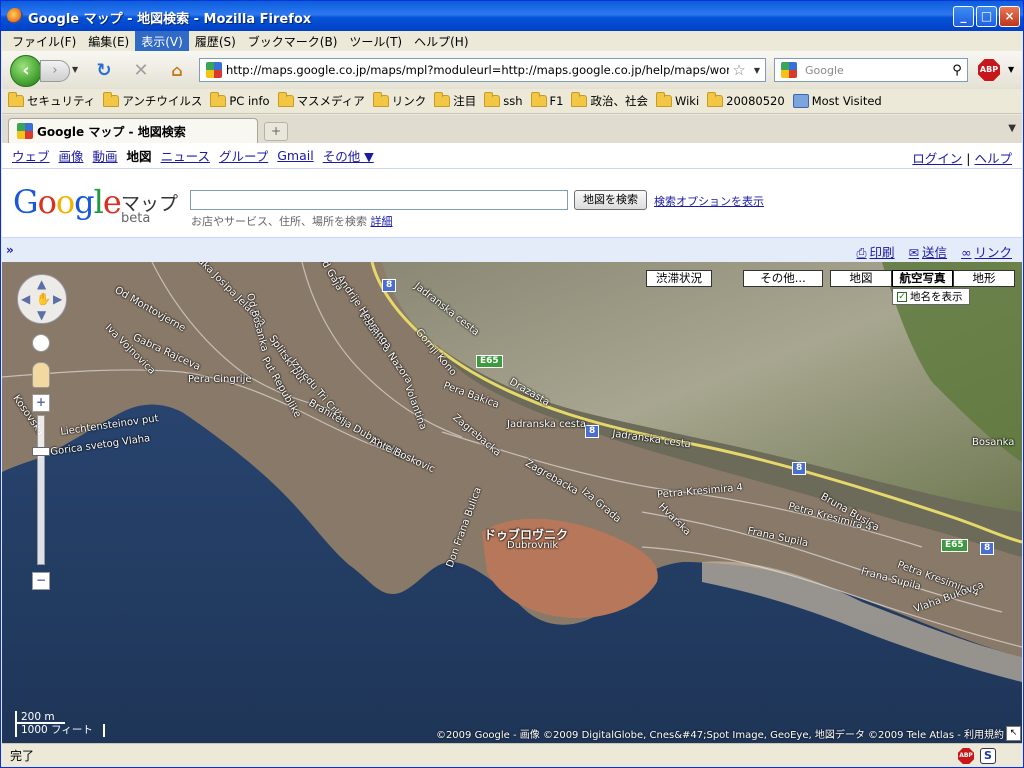 The image size is (1024, 768). What do you see at coordinates (57, 299) in the screenshot?
I see `pan-right-icon: ▶` at bounding box center [57, 299].